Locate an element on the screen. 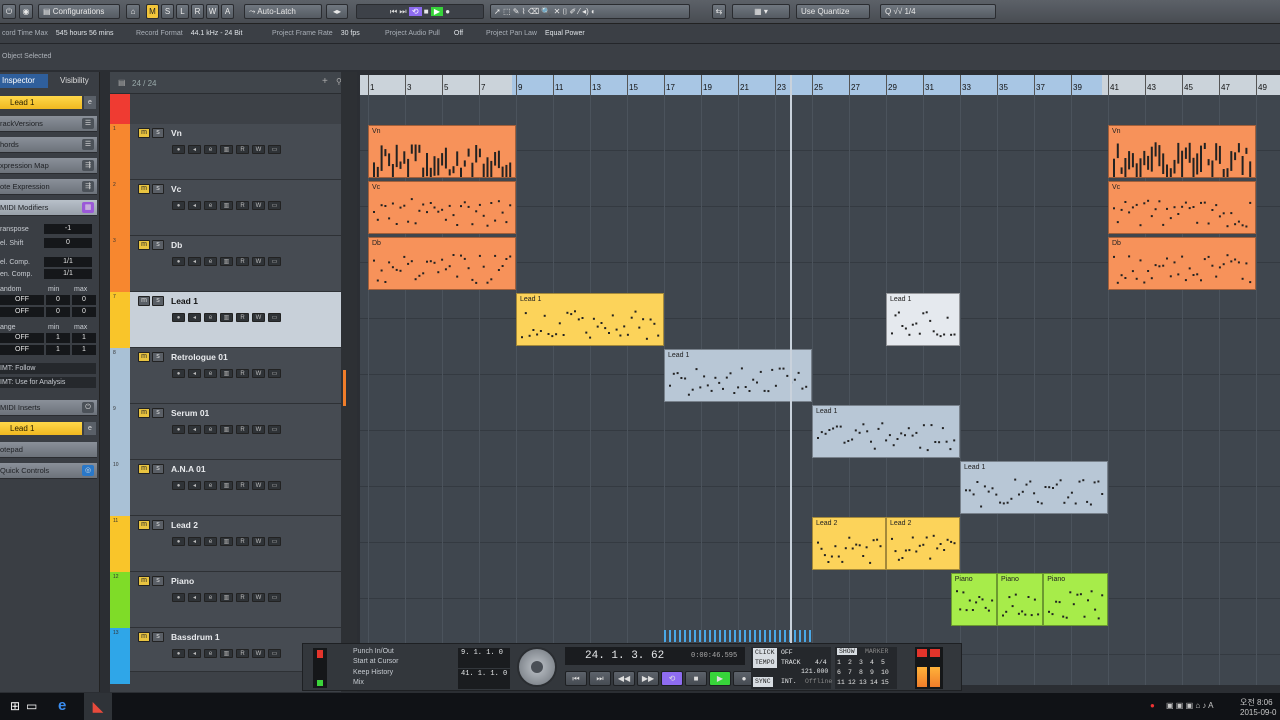 This screenshot has height=720, width=1280. midi-part: Db is located at coordinates (442, 263).